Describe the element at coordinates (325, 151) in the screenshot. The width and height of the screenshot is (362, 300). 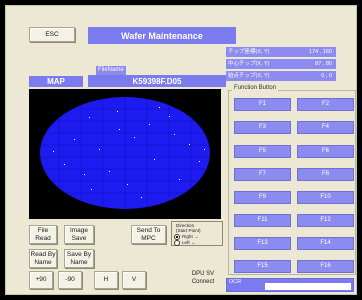
I see `f6-button: F6` at that location.